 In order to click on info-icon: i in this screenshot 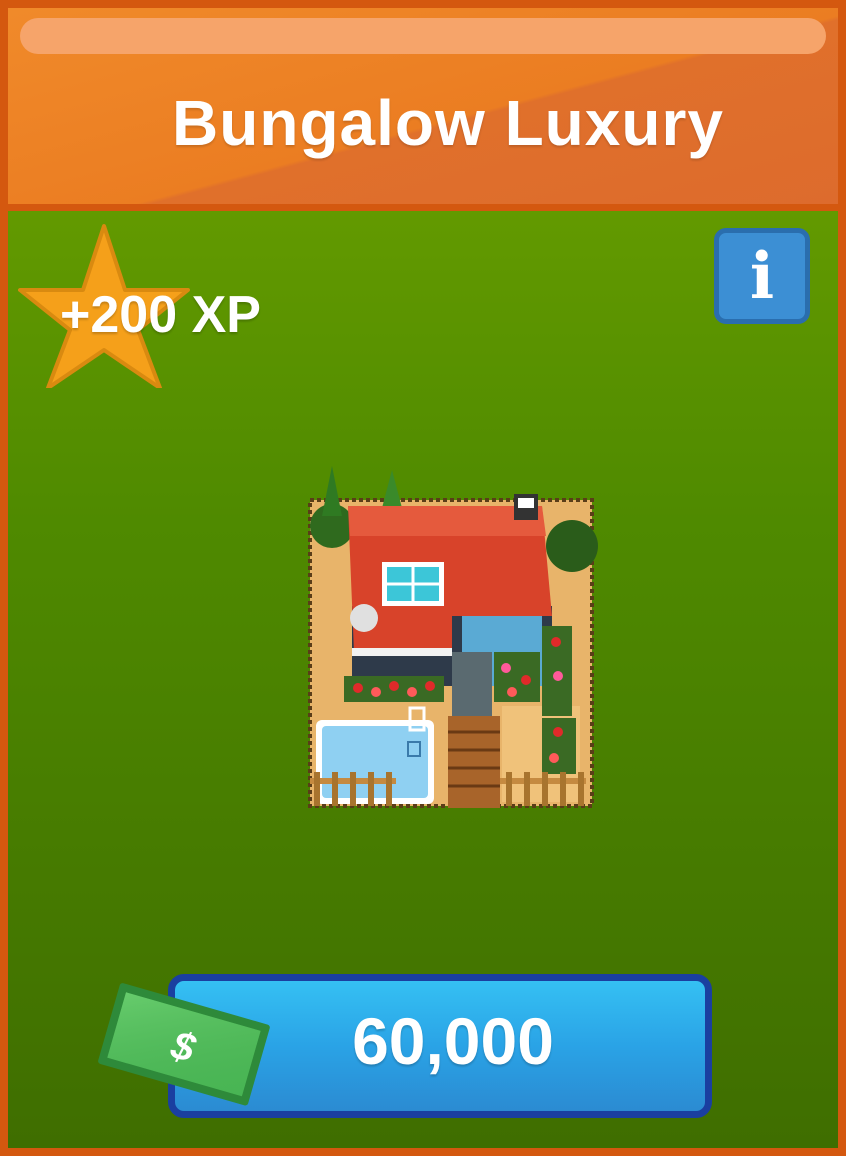, I will do `click(762, 276)`.